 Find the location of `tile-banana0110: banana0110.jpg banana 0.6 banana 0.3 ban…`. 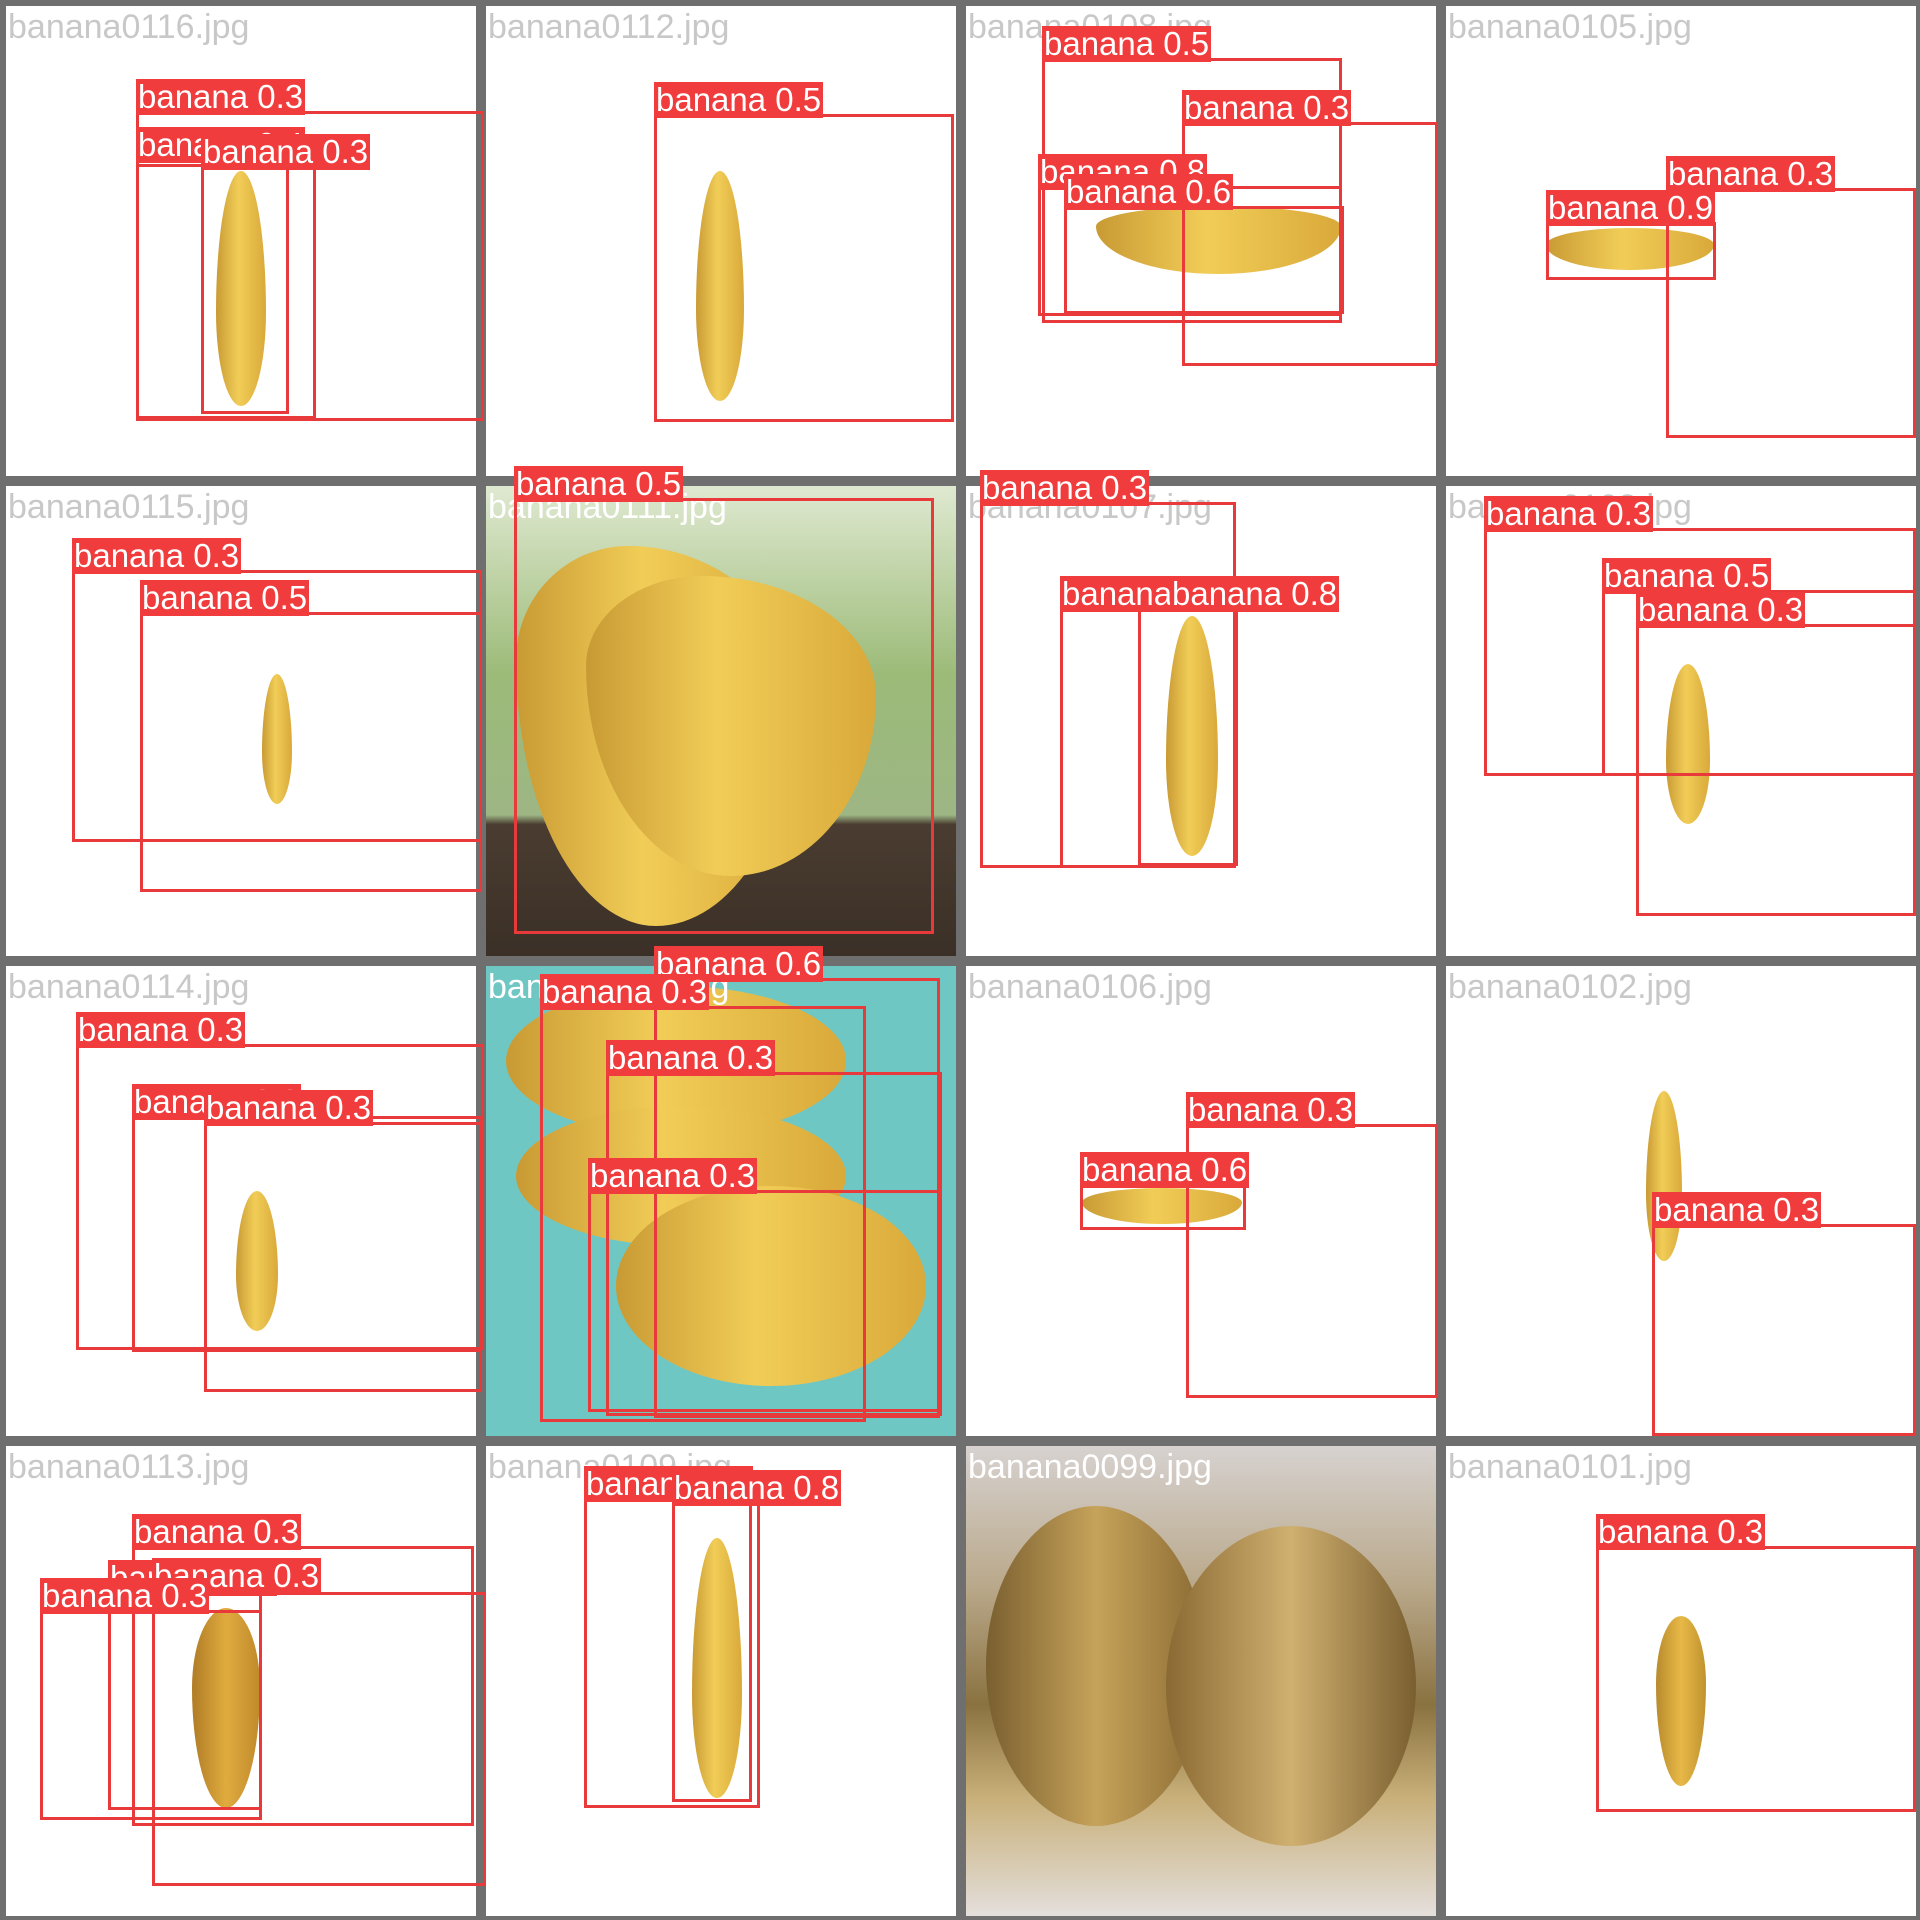

tile-banana0110: banana0110.jpg banana 0.6 banana 0.3 ban… is located at coordinates (721, 1191).